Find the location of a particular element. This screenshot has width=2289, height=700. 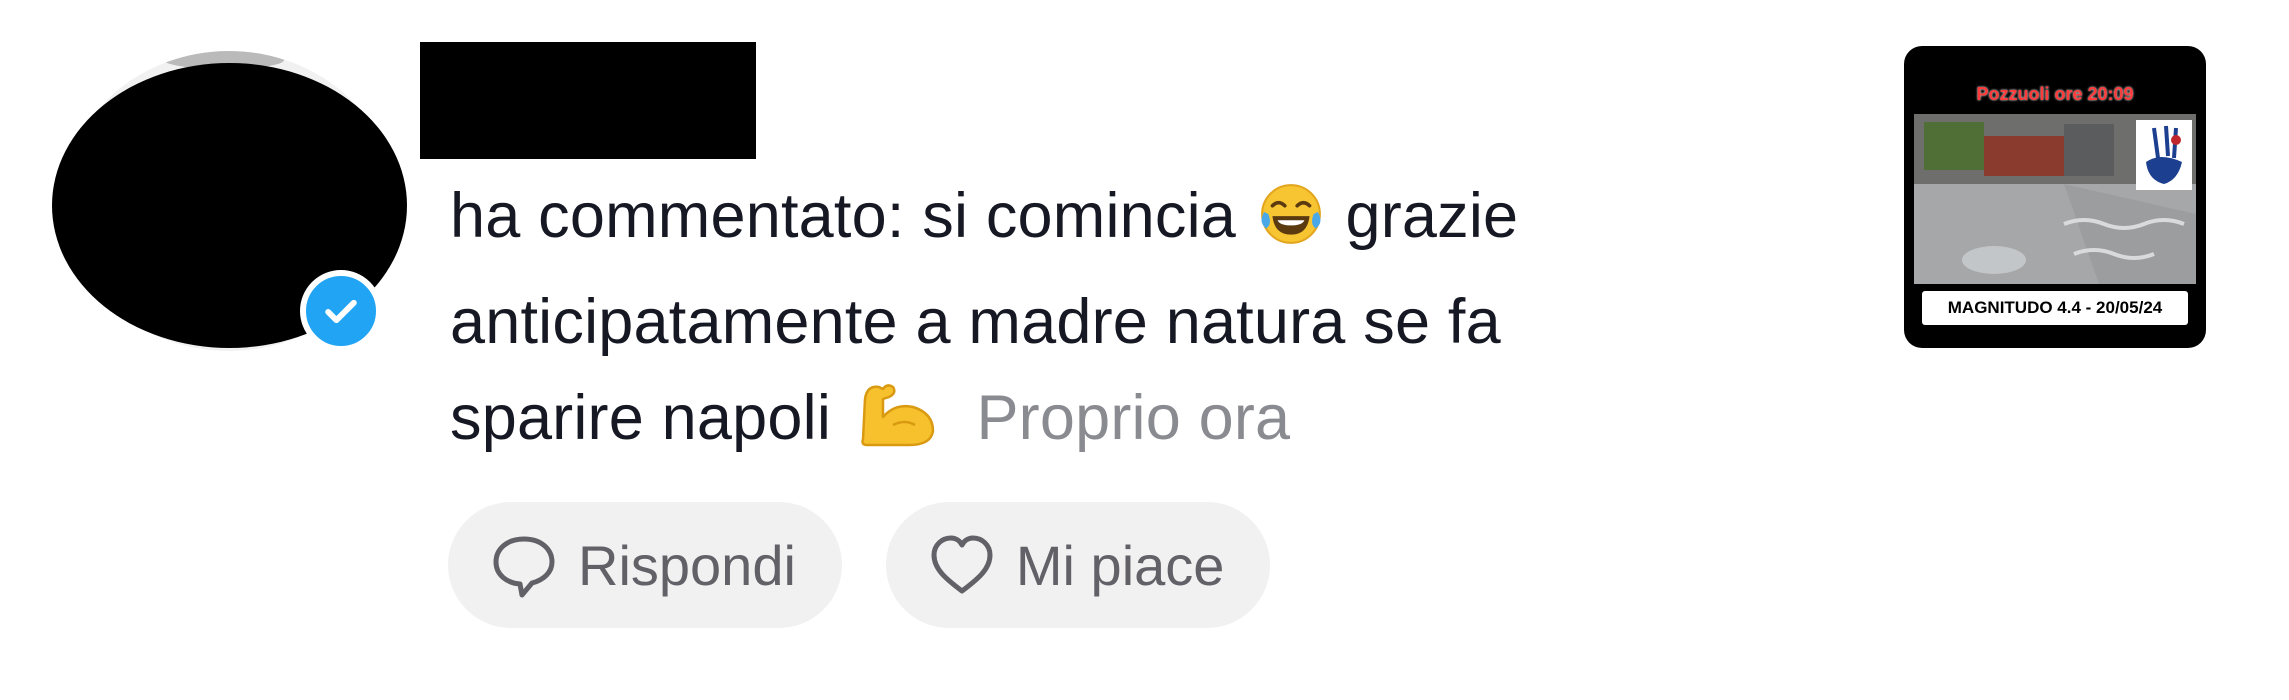

face-with-tears-of-joy-icon is located at coordinates (1291, 226).